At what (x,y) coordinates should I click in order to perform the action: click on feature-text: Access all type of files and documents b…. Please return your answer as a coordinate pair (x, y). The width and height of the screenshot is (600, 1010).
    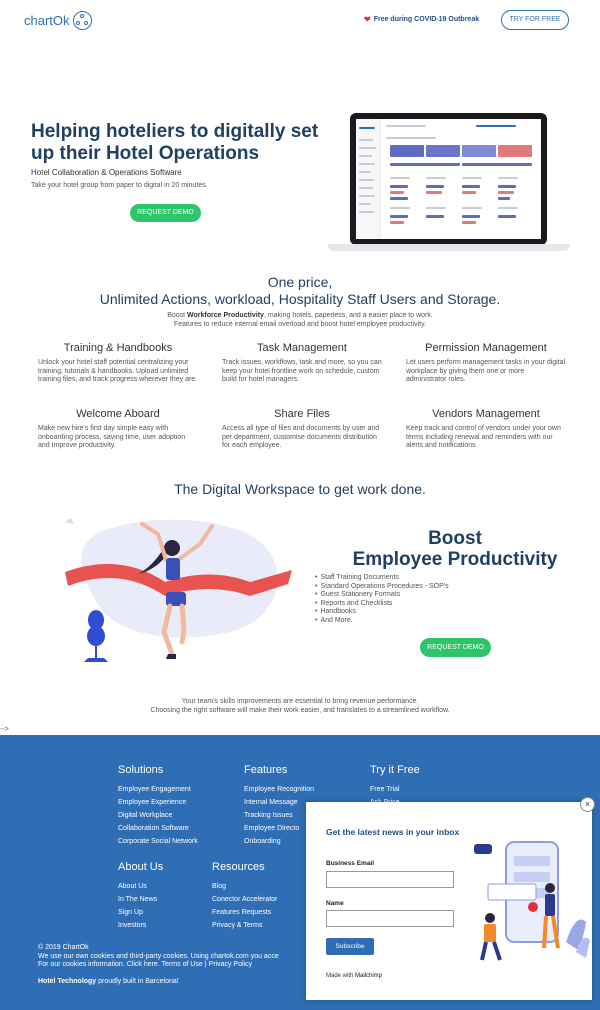
    Looking at the image, I should click on (301, 437).